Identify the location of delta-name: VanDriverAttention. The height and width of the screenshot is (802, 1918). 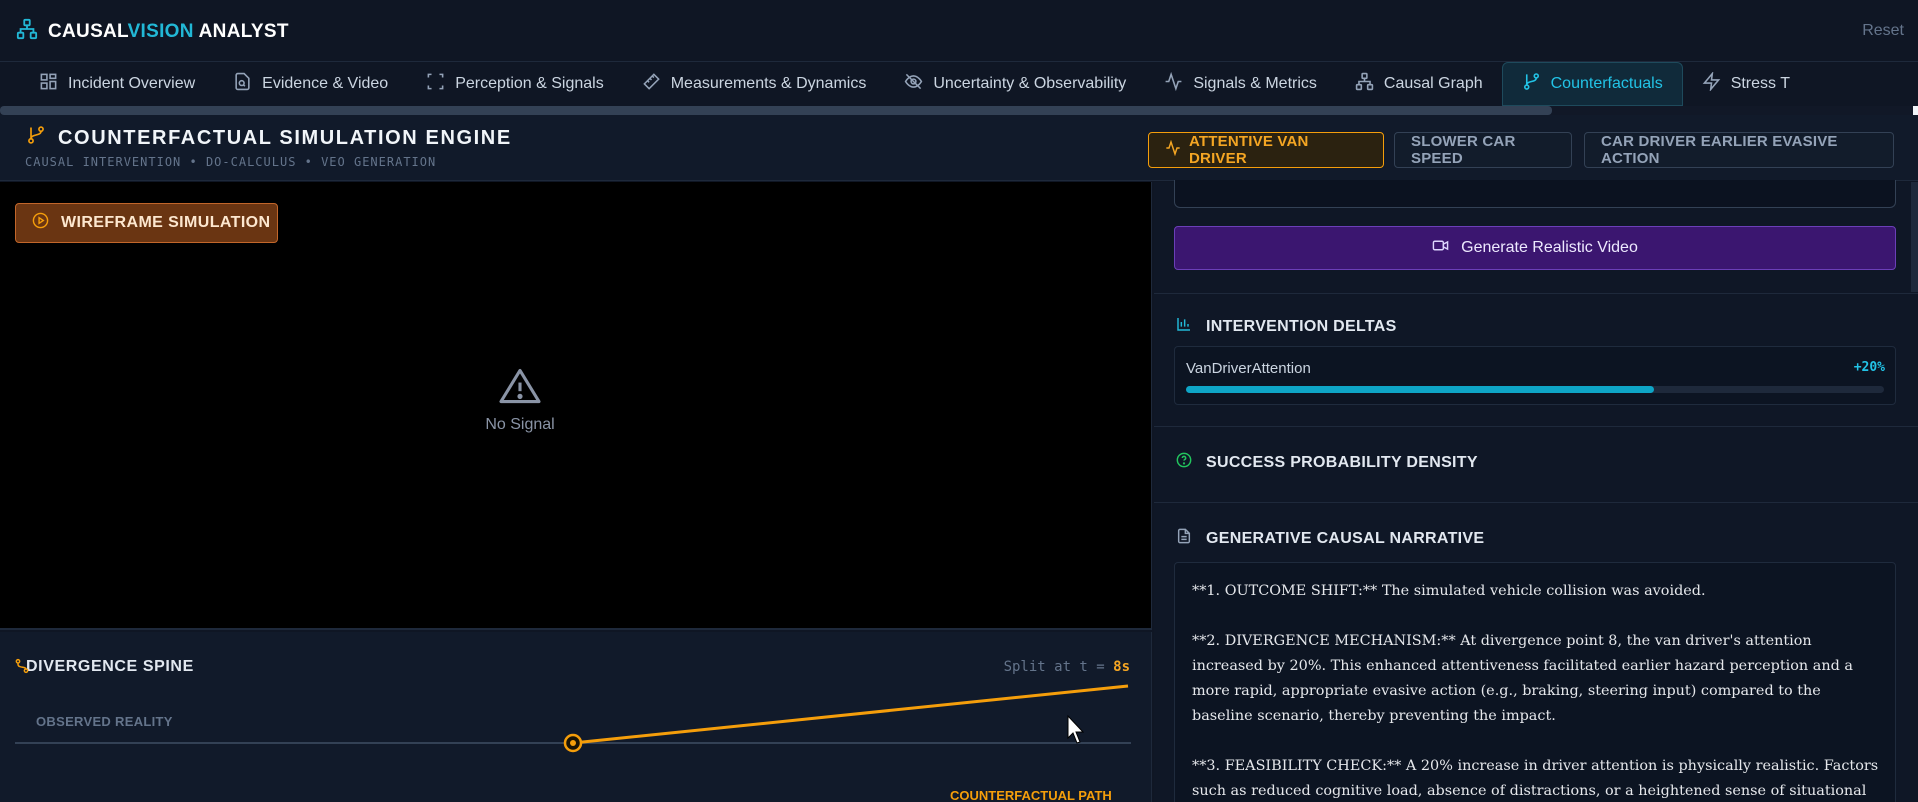
(1248, 368).